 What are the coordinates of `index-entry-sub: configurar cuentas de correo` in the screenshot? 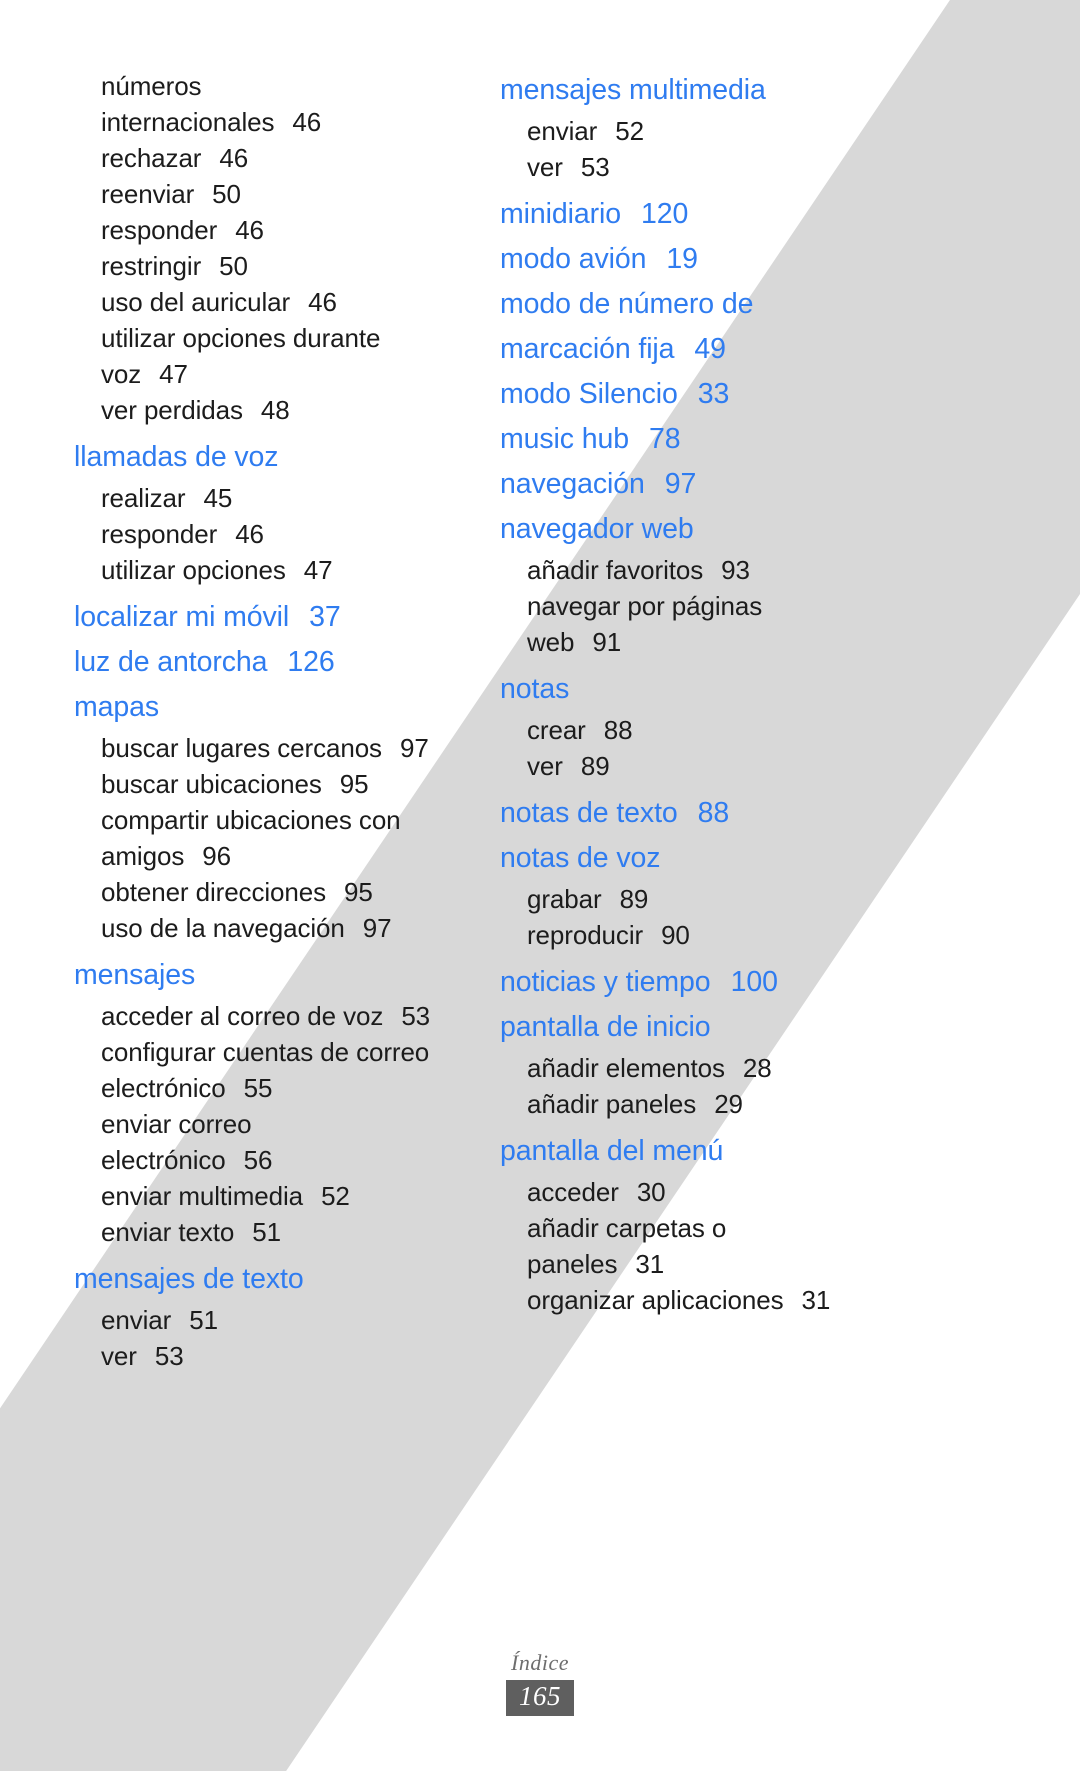 It's located at (287, 1052).